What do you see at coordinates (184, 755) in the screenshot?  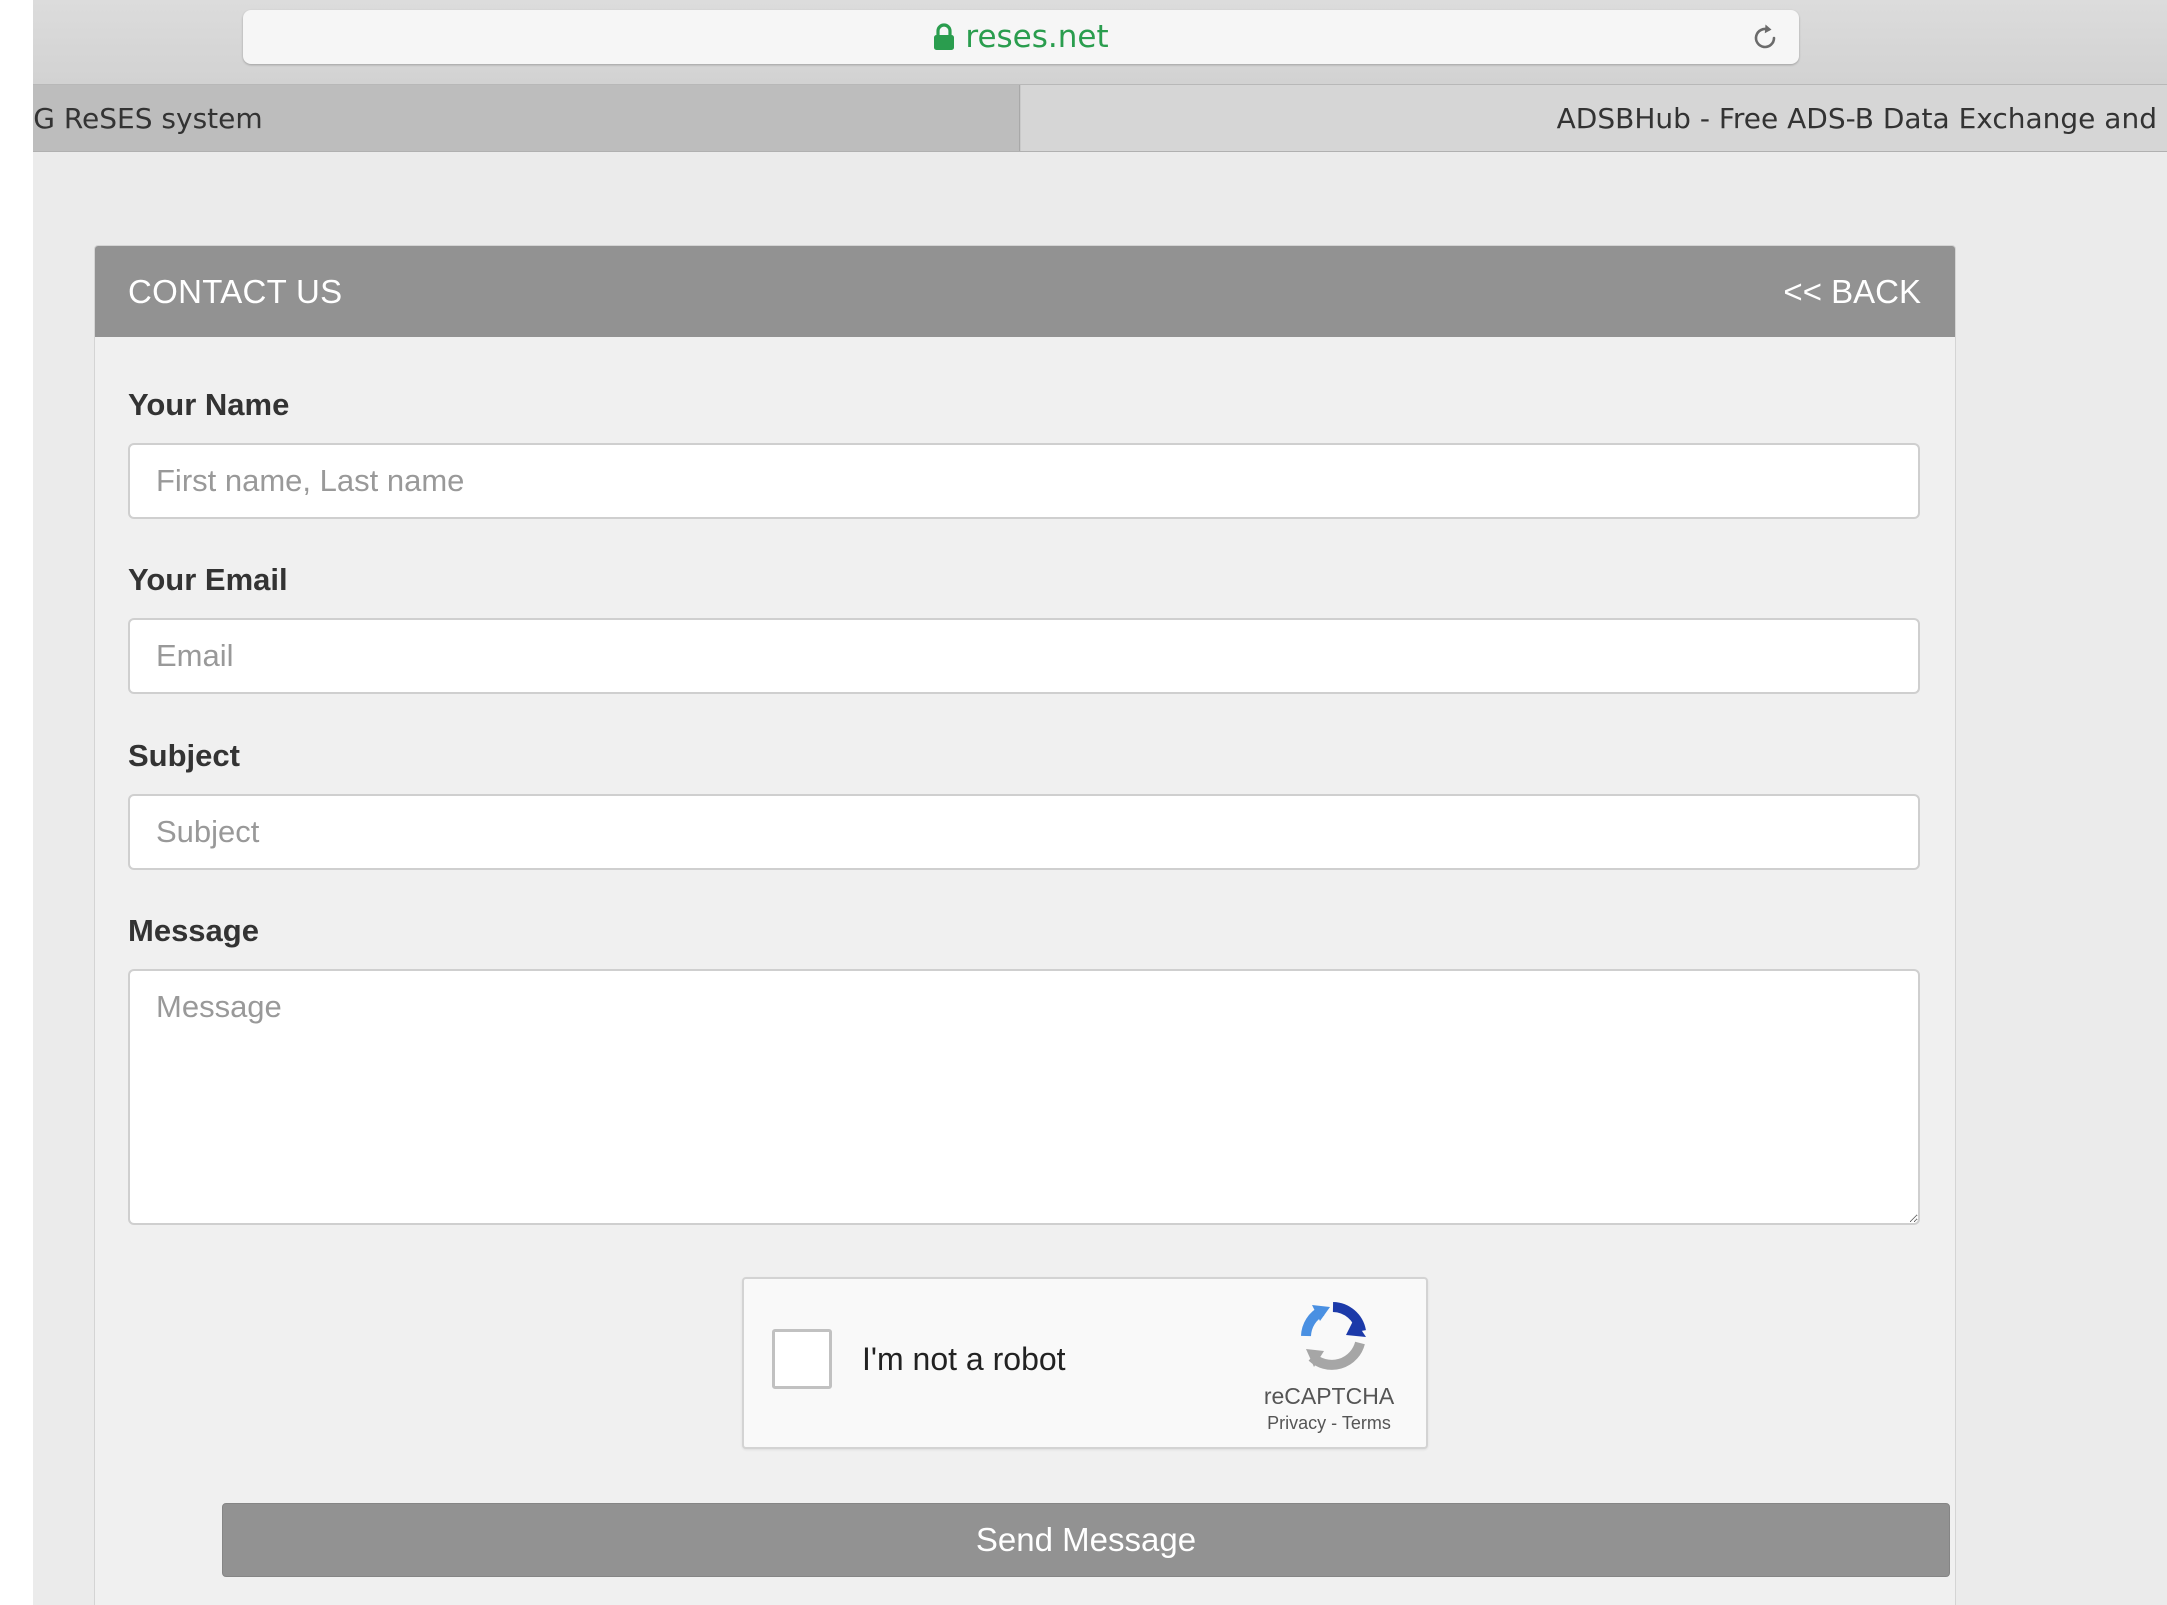 I see `subject-label: Subject` at bounding box center [184, 755].